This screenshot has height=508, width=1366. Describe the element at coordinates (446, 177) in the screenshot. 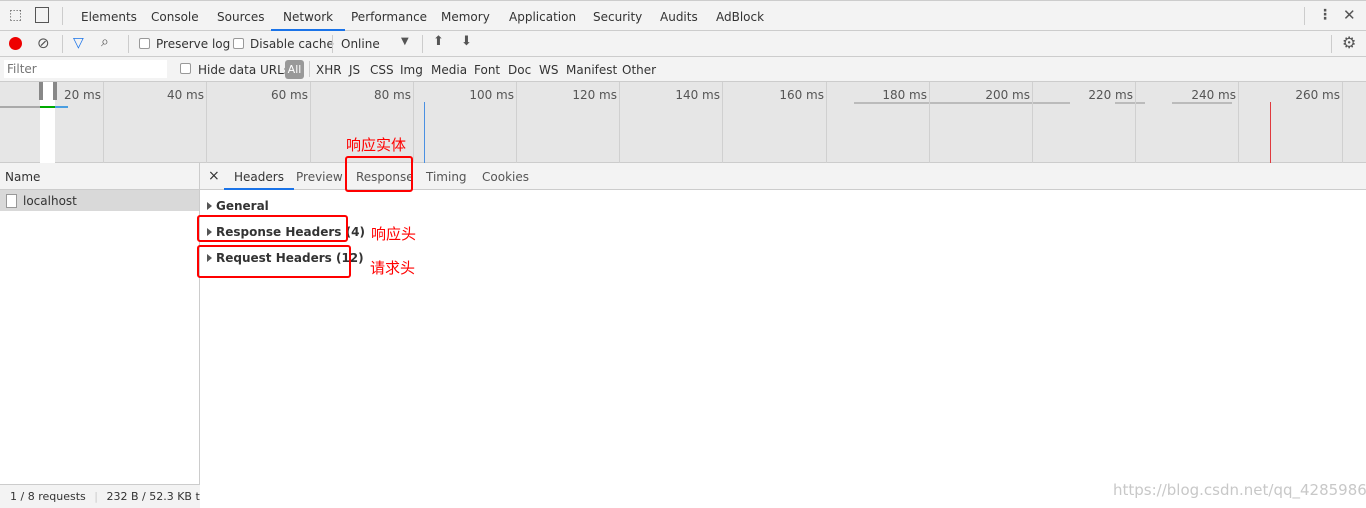

I see `detail-tab-timing: Timing` at that location.